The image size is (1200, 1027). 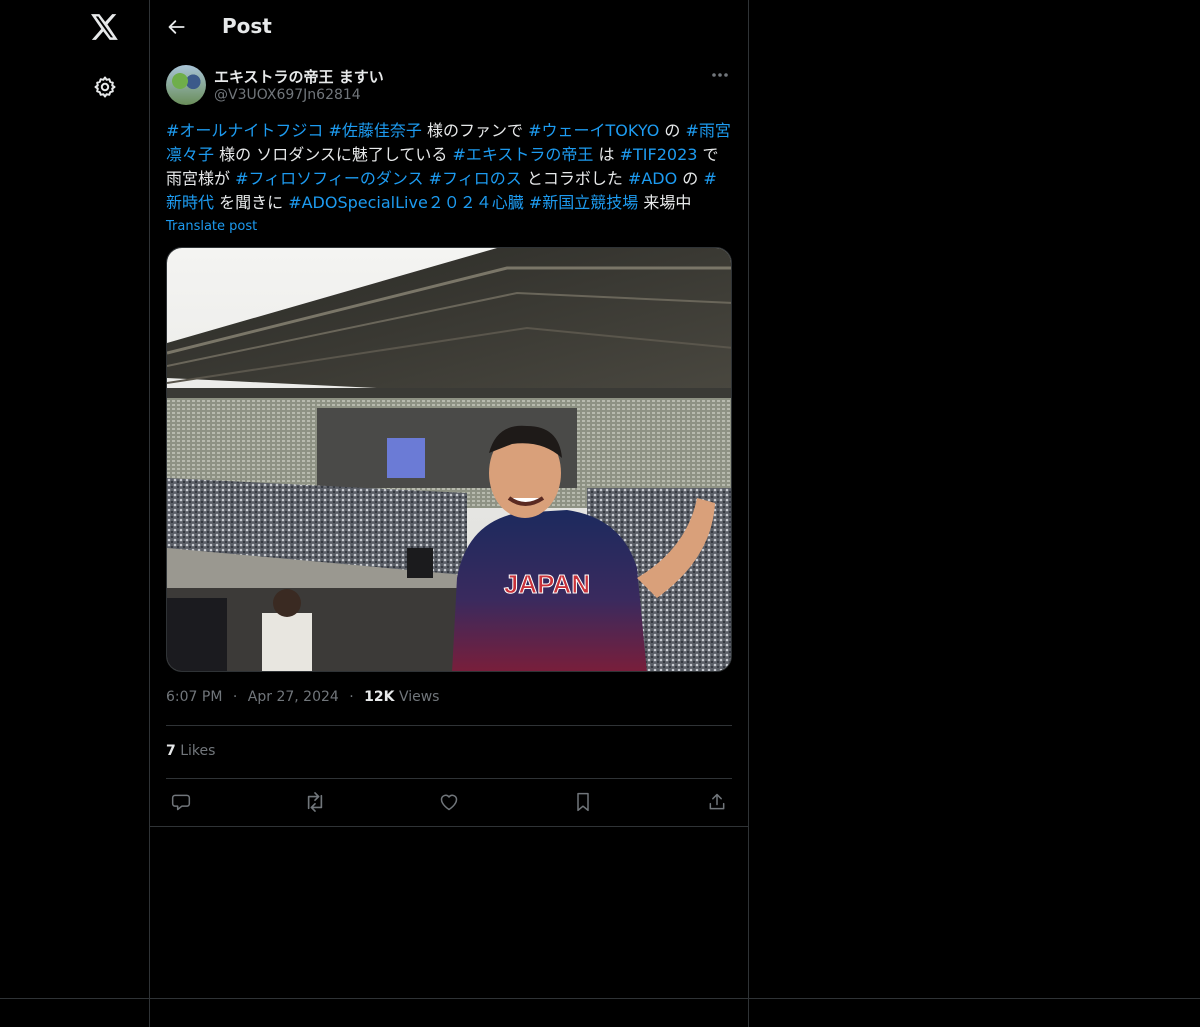 What do you see at coordinates (198, 751) in the screenshot?
I see `likes-label: Likes` at bounding box center [198, 751].